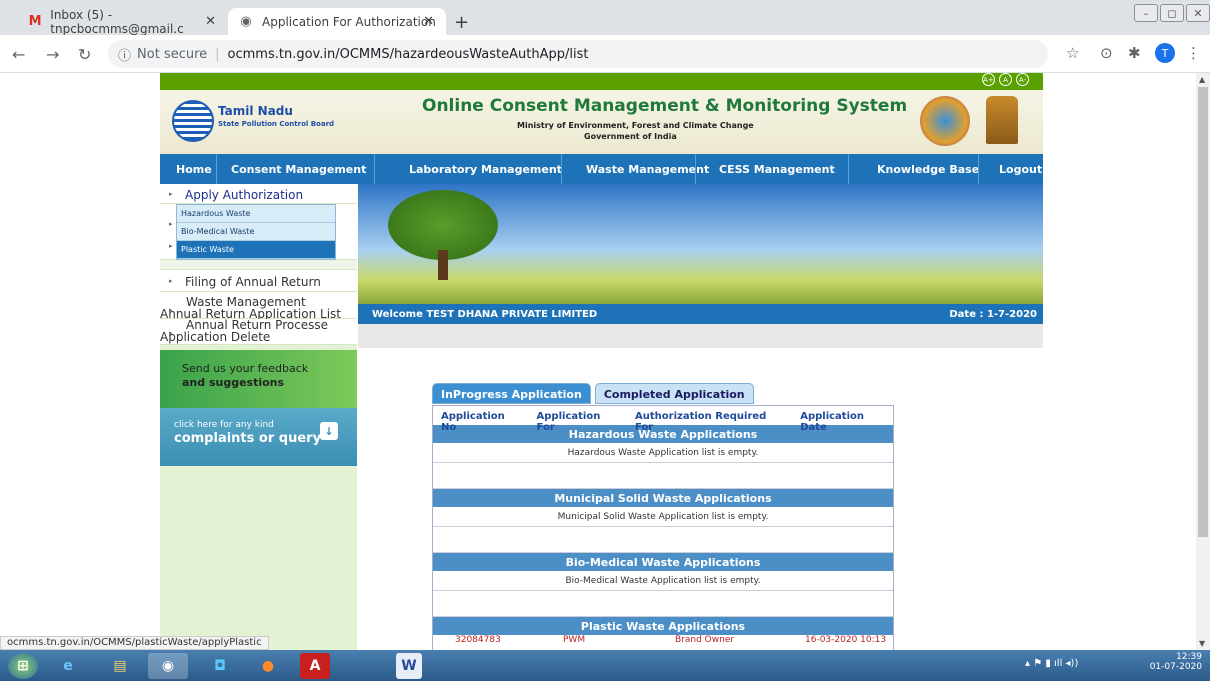  Describe the element at coordinates (777, 169) in the screenshot. I see `menu-cess-management: CESS Management` at that location.